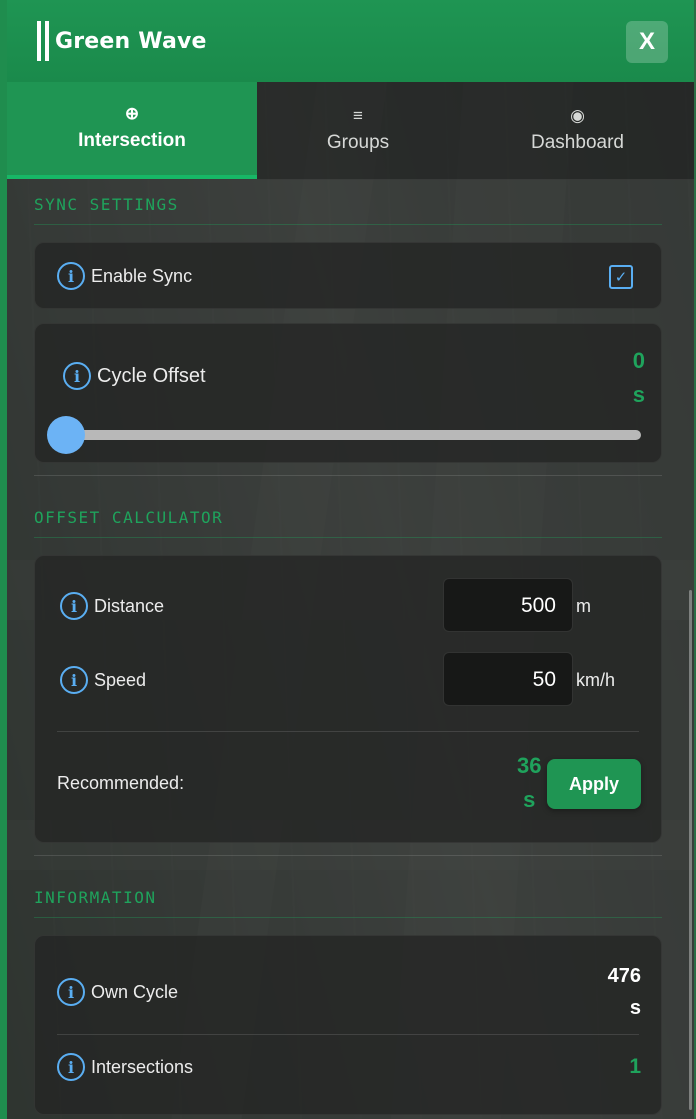  Describe the element at coordinates (577, 142) in the screenshot. I see `tab-label: Dashboard` at that location.